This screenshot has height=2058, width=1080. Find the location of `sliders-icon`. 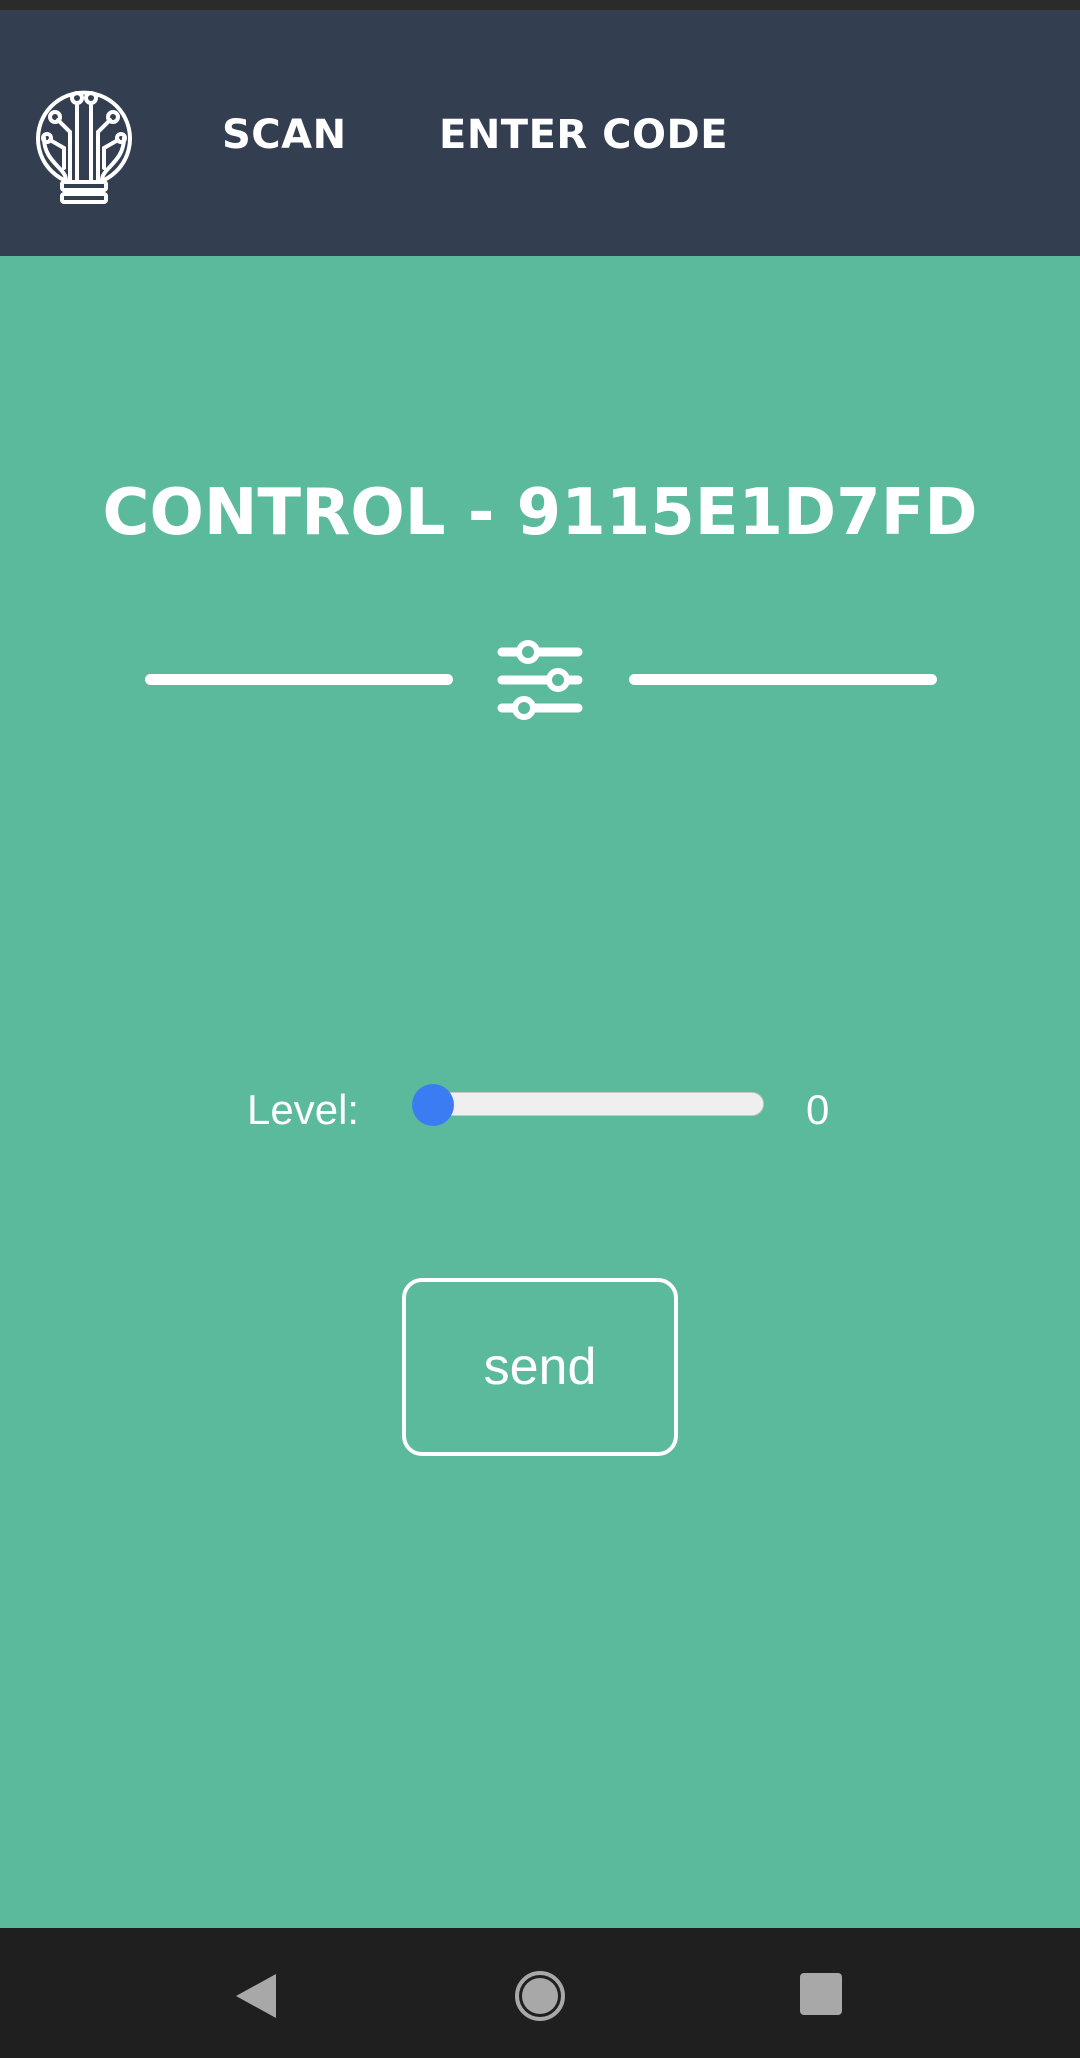

sliders-icon is located at coordinates (540, 680).